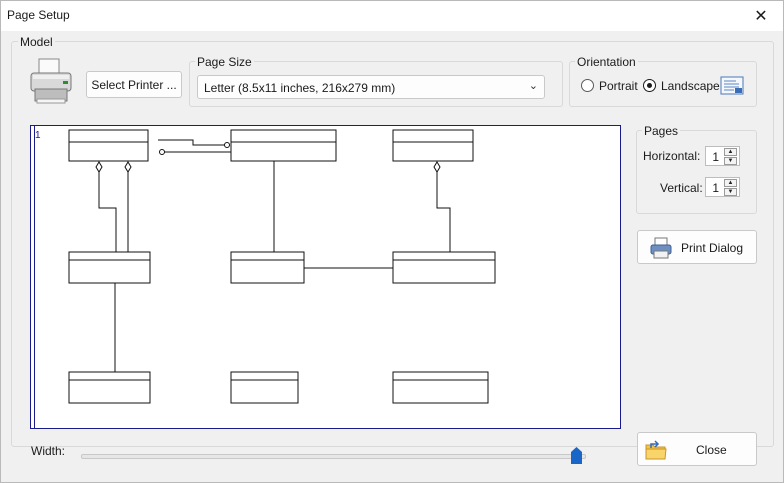 This screenshot has height=483, width=784. What do you see at coordinates (732, 85) in the screenshot?
I see `landscape-page-icon` at bounding box center [732, 85].